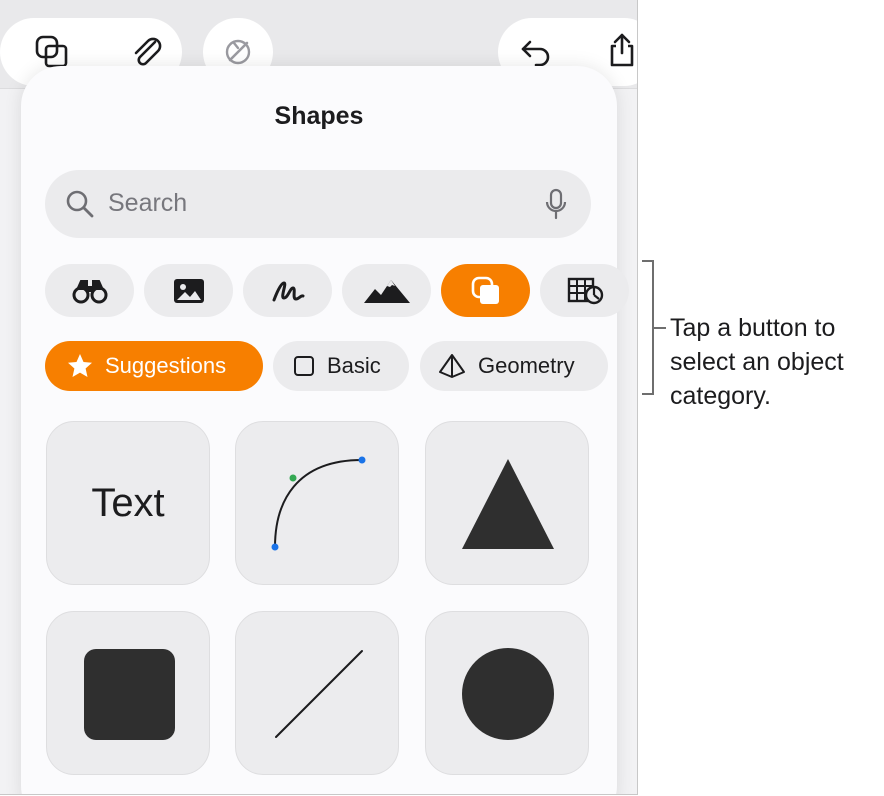  What do you see at coordinates (526, 365) in the screenshot?
I see `chip-label: Geometry` at bounding box center [526, 365].